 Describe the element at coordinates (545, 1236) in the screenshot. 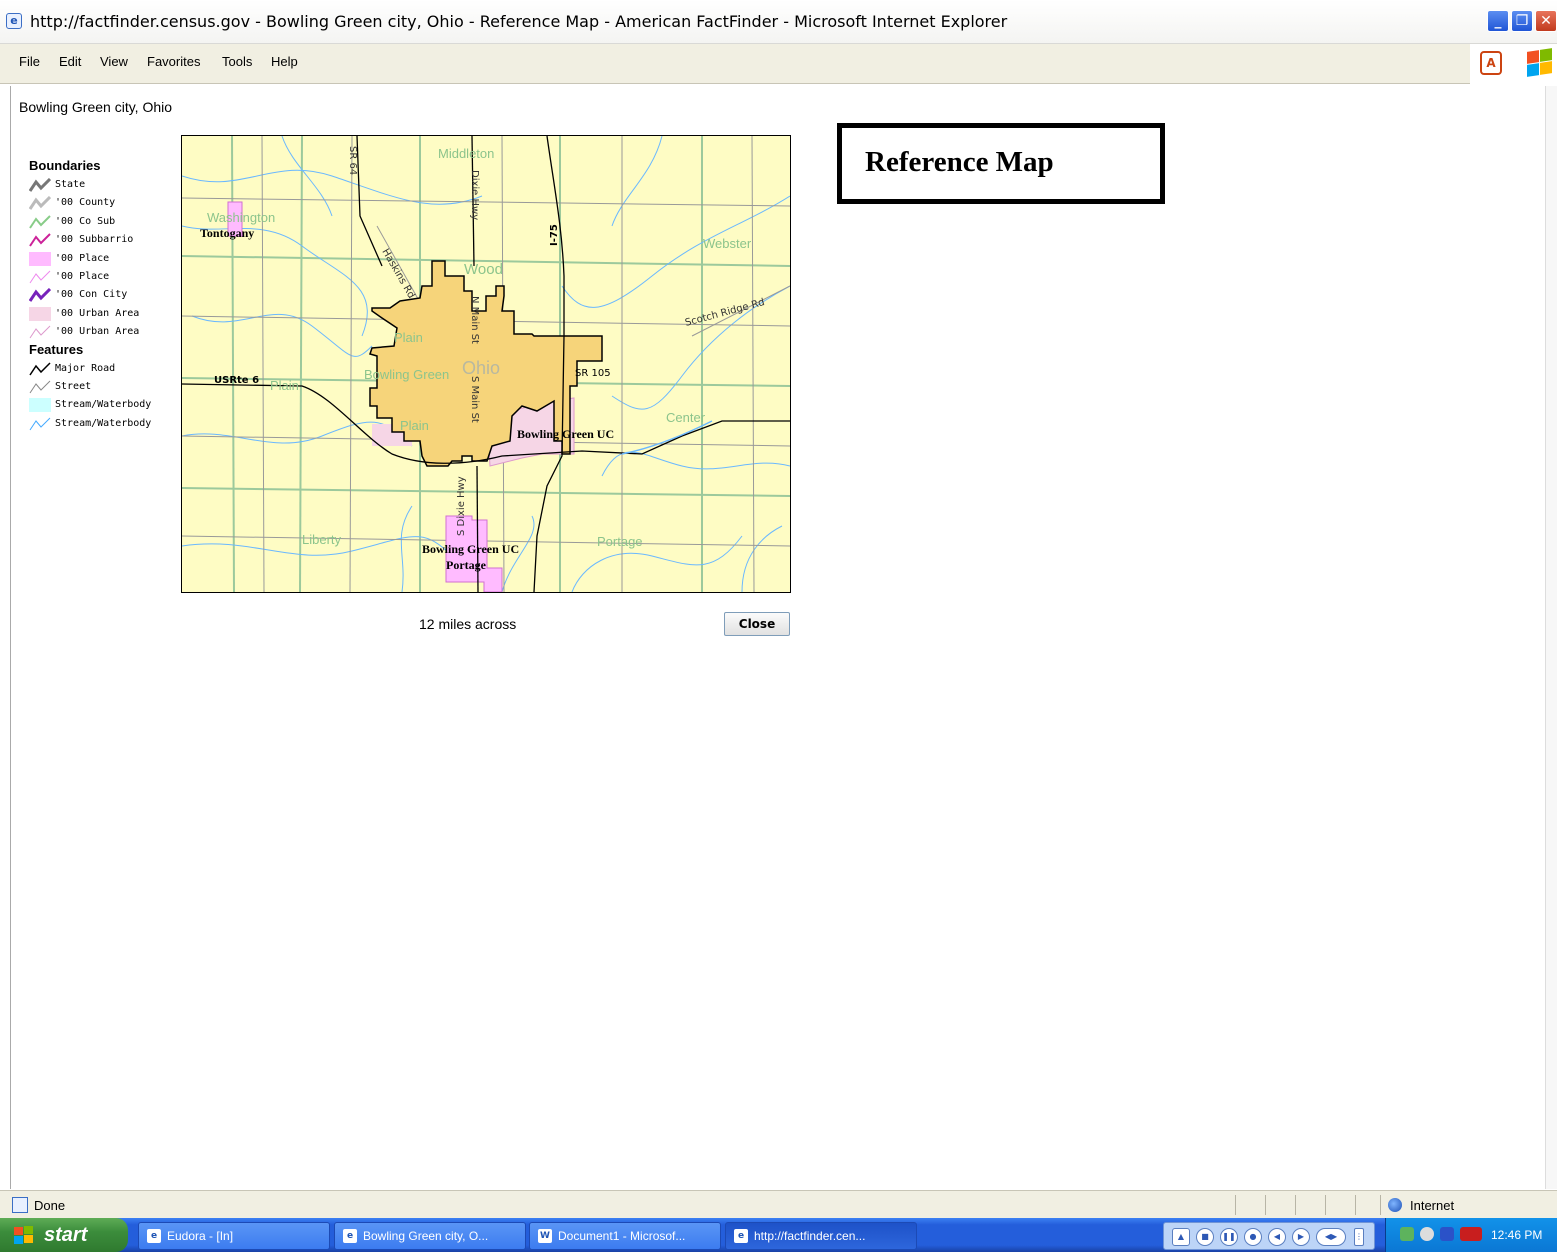

I see `word-icon: W` at that location.